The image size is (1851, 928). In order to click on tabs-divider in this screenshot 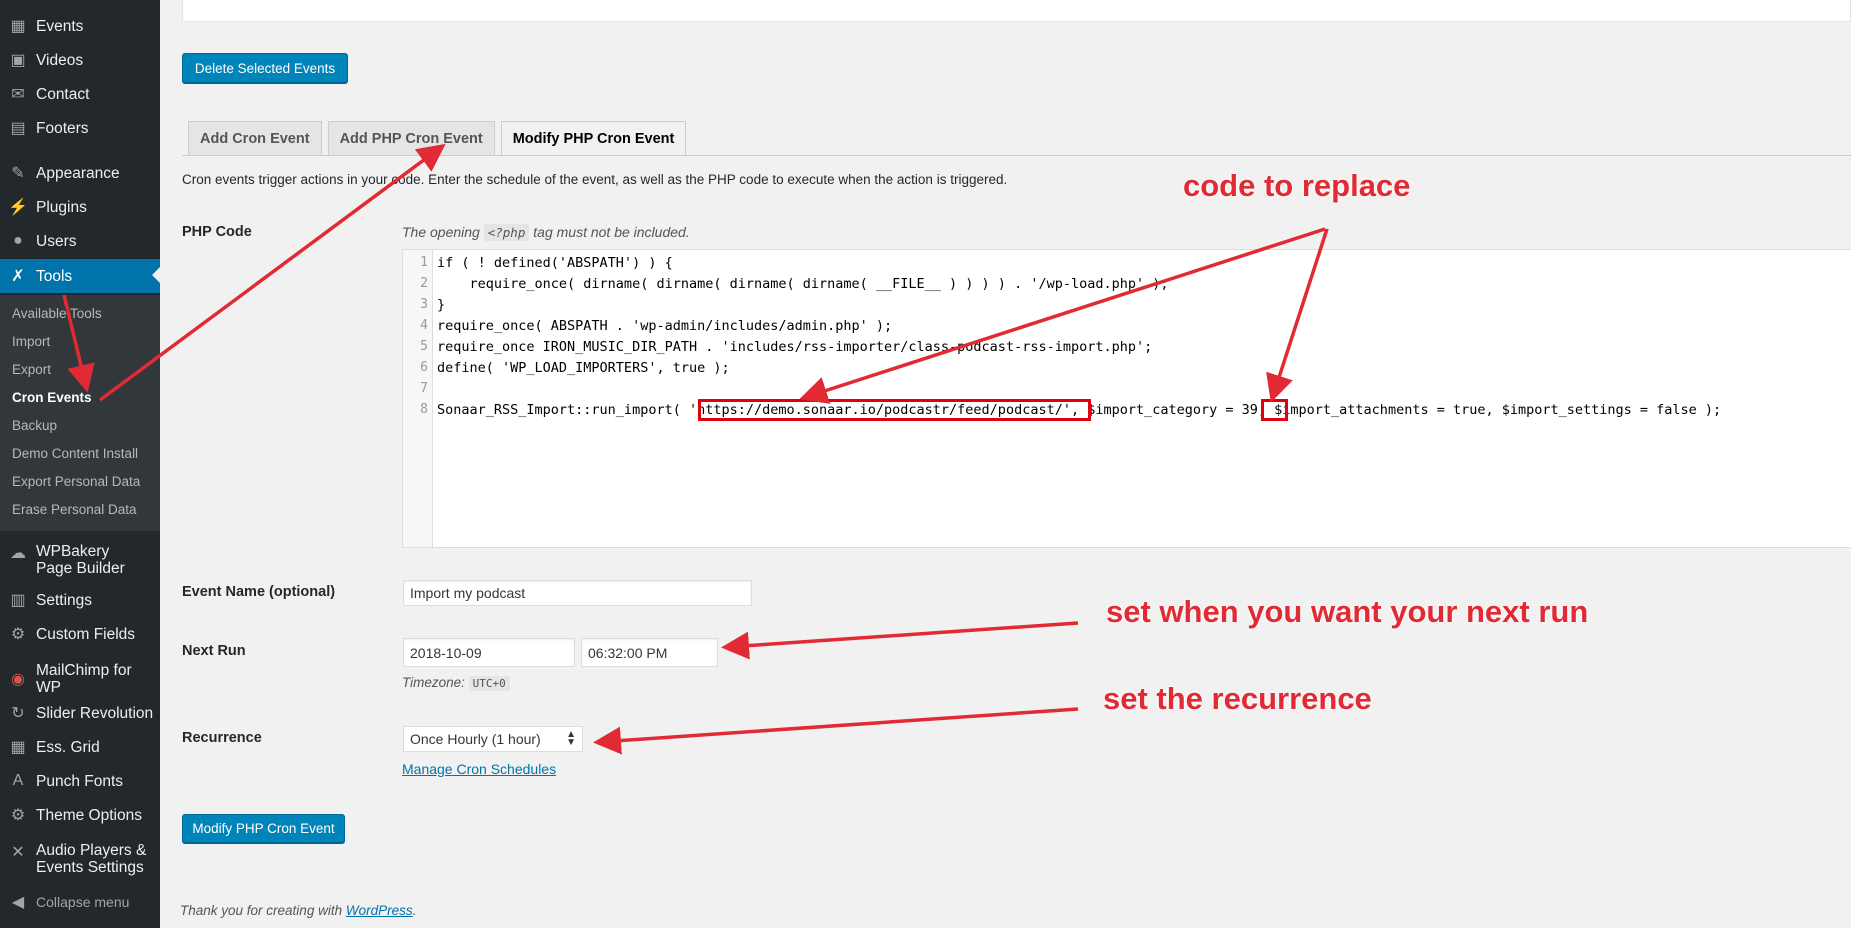, I will do `click(1016, 155)`.